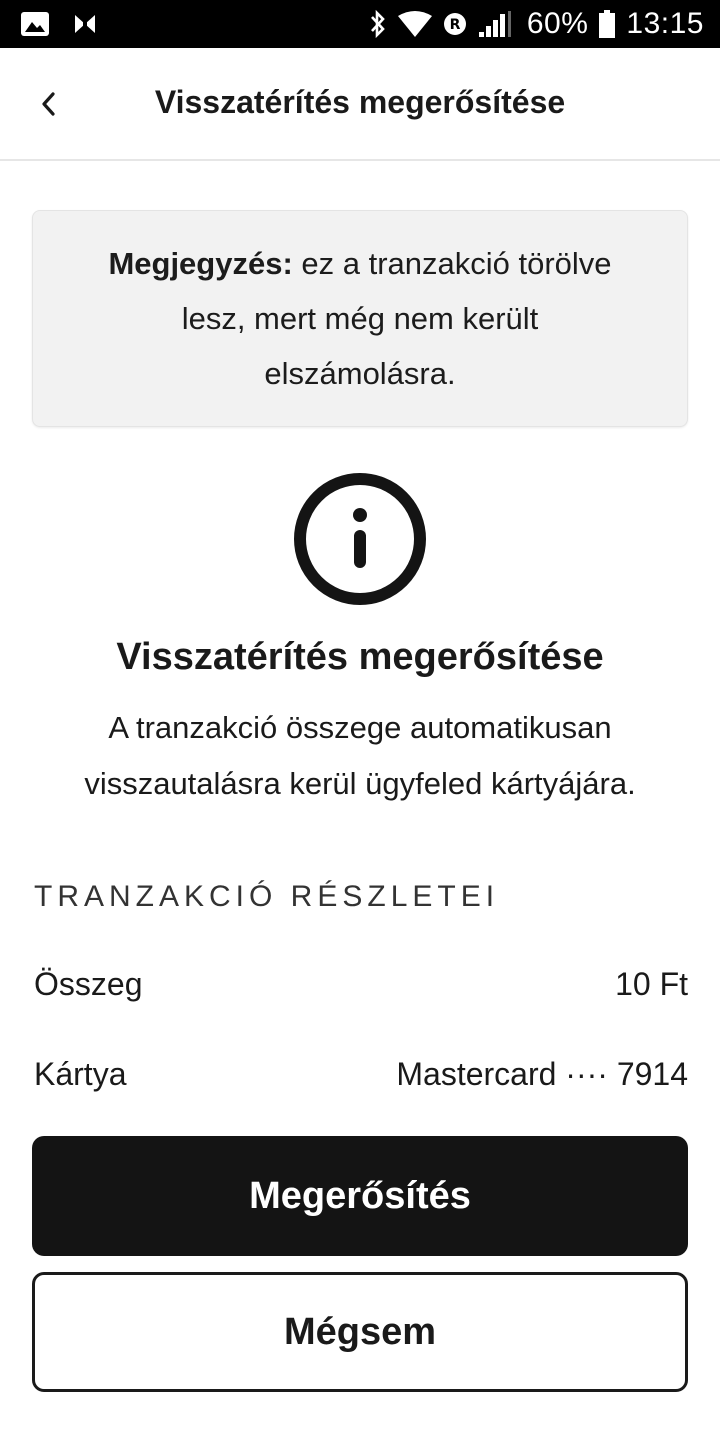  What do you see at coordinates (360, 539) in the screenshot?
I see `info-icon` at bounding box center [360, 539].